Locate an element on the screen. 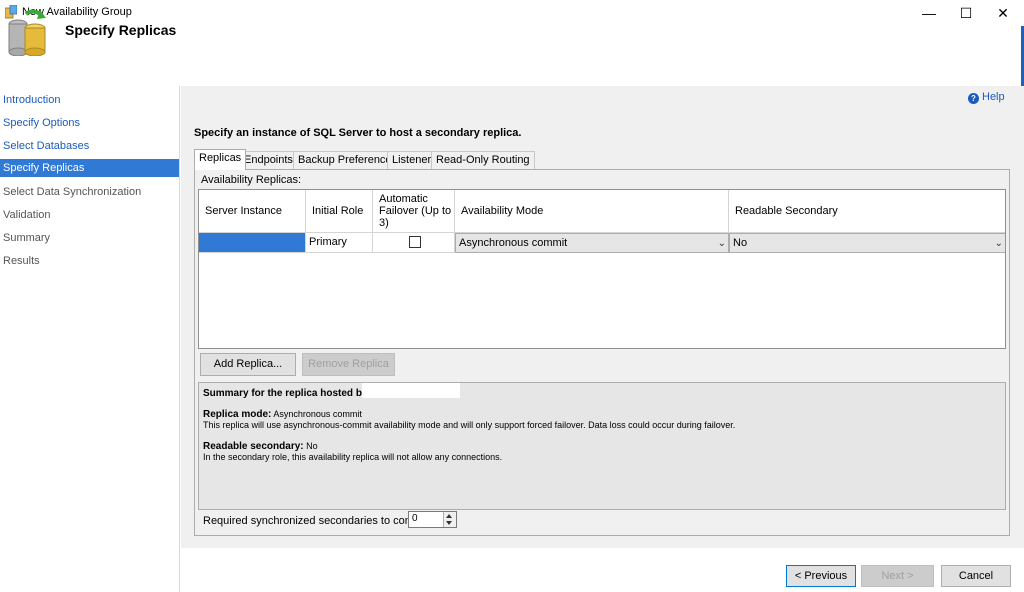 The image size is (1024, 592). tab-endpoints: Endpoints is located at coordinates (268, 160).